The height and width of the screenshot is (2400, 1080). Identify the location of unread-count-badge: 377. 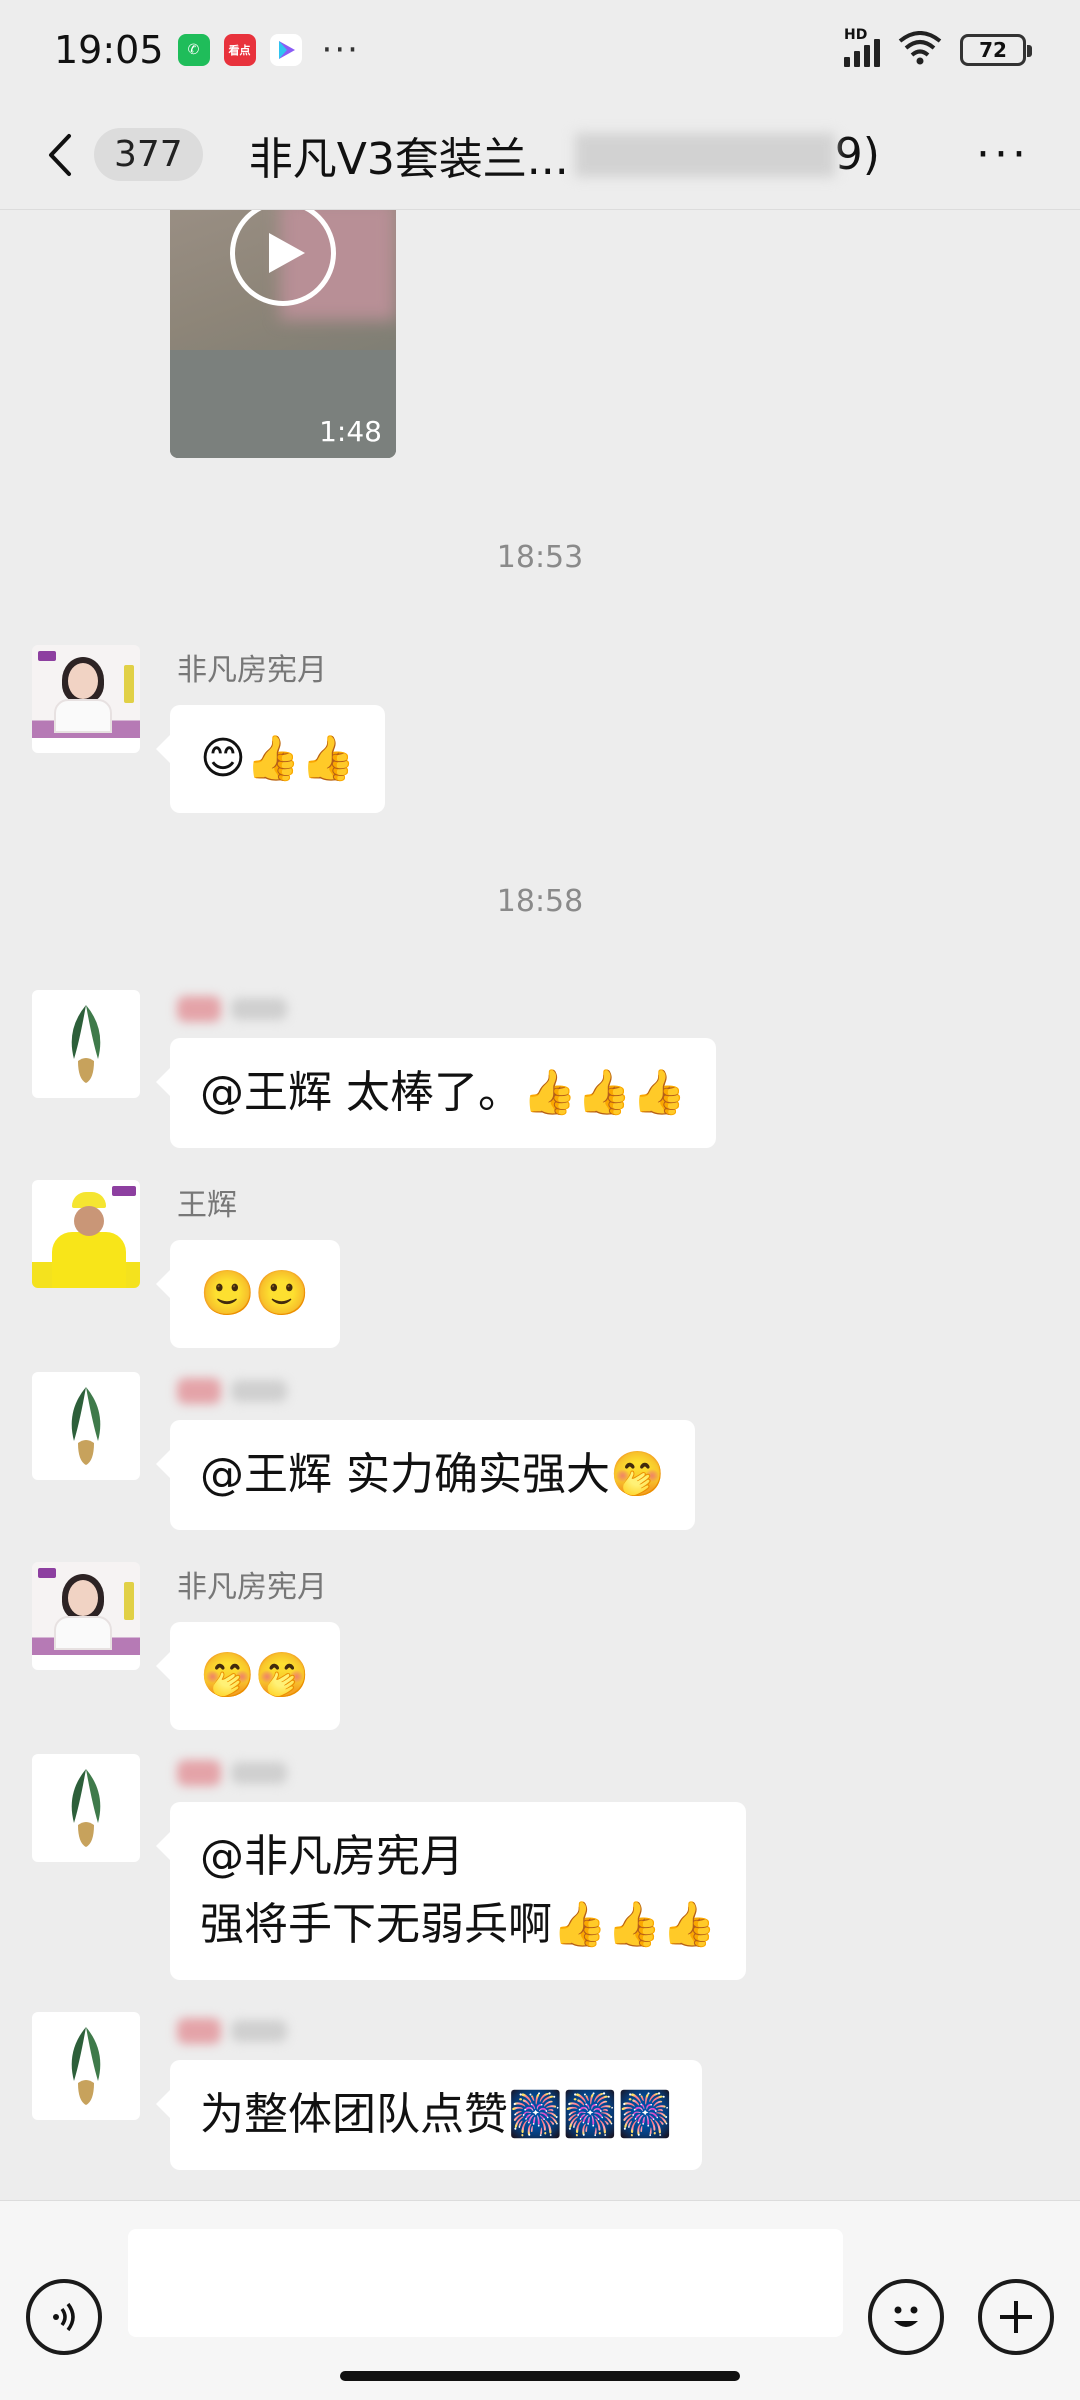
(148, 154).